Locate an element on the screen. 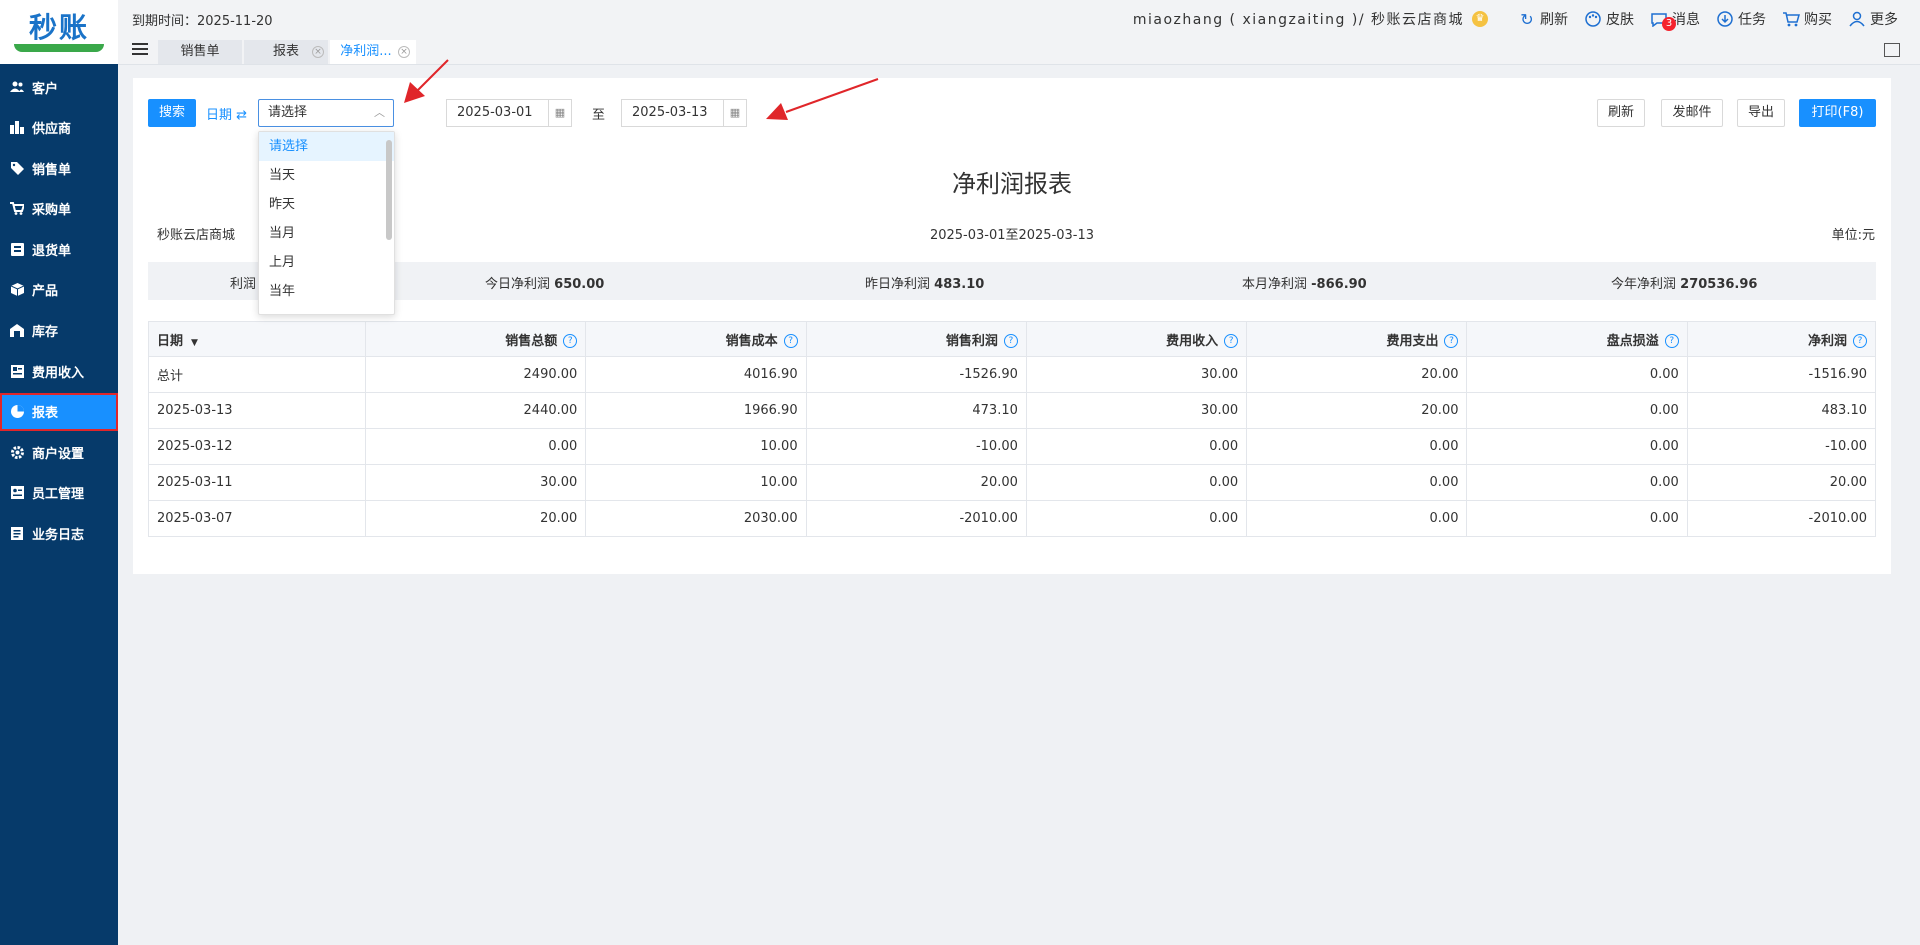 This screenshot has width=1920, height=945. sidebar-item-staff: 员工管理 is located at coordinates (59, 493).